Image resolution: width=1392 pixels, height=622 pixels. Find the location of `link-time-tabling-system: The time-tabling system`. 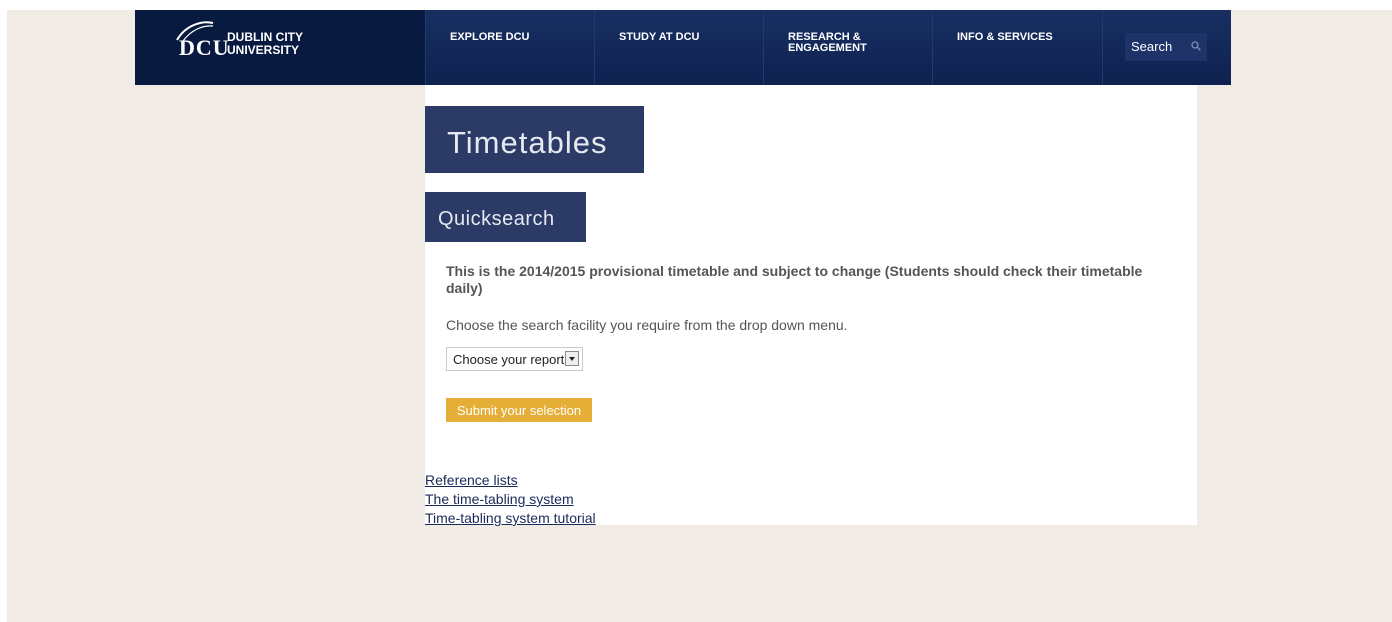

link-time-tabling-system: The time-tabling system is located at coordinates (510, 499).